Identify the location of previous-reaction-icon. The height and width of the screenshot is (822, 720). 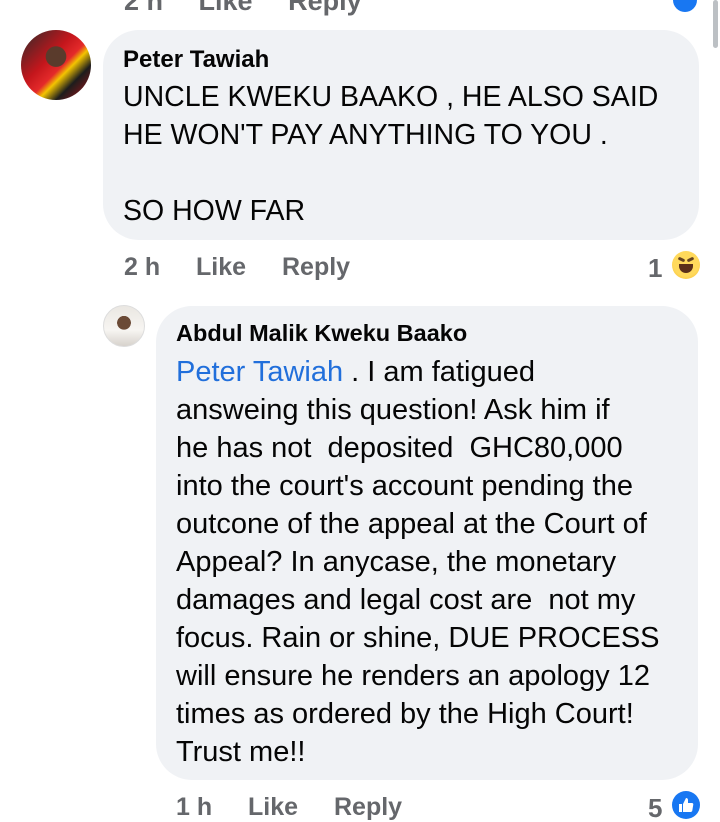
(685, 6).